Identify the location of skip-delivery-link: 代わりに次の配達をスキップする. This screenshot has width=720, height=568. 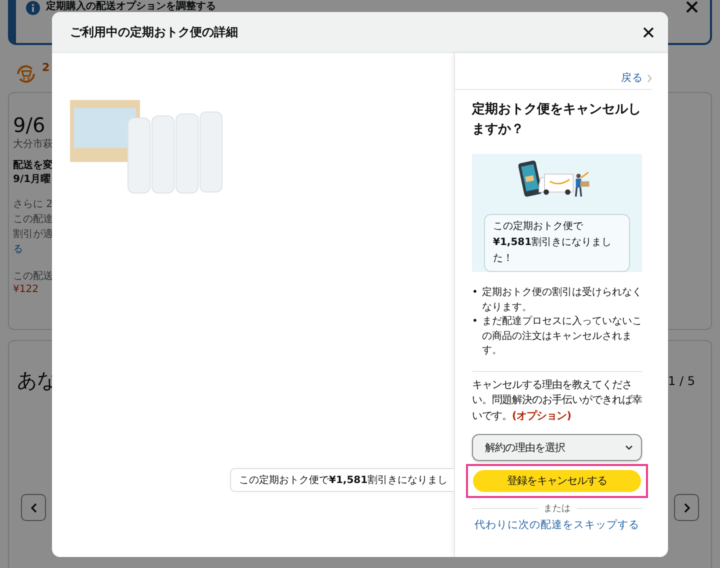
(557, 525).